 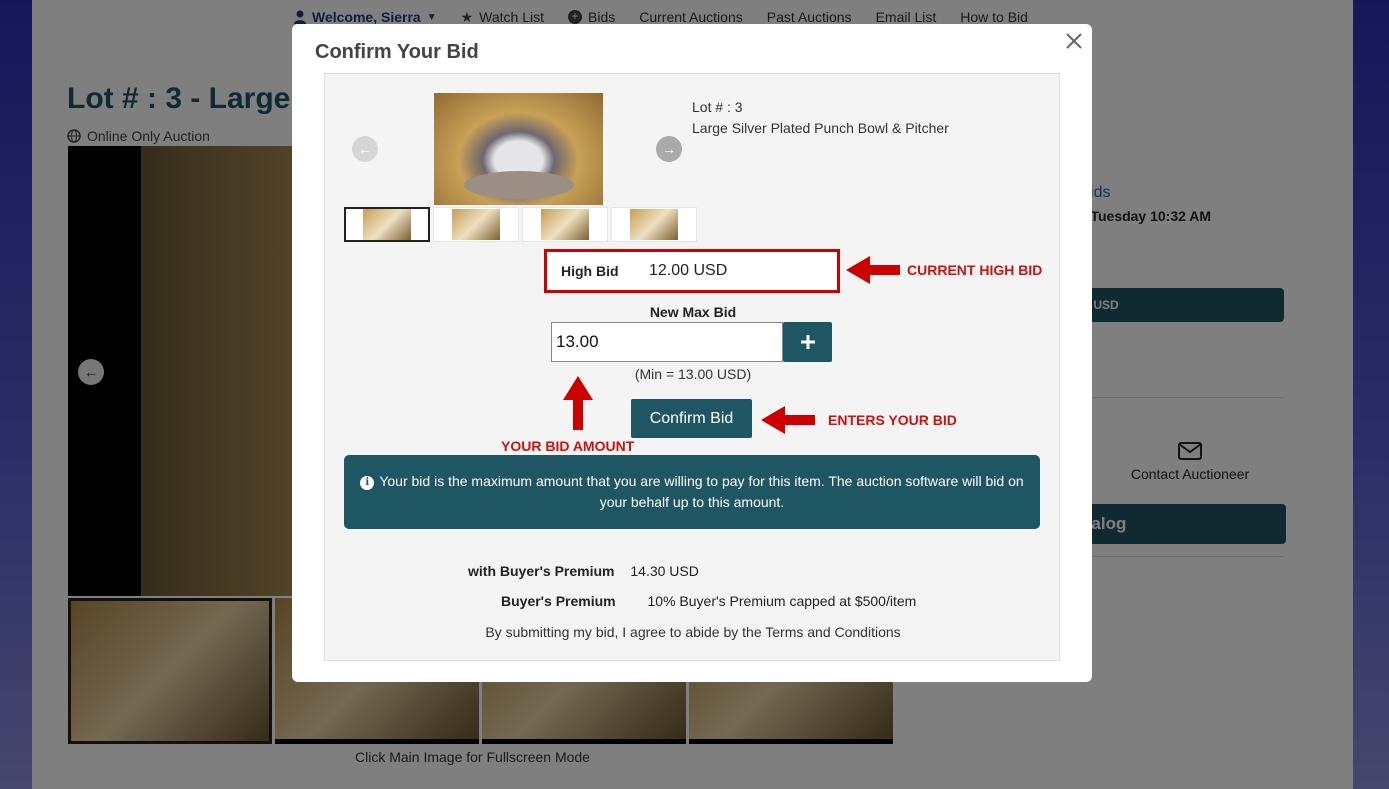 I want to click on premium-total-label: with Buyer's Premium, so click(x=541, y=571).